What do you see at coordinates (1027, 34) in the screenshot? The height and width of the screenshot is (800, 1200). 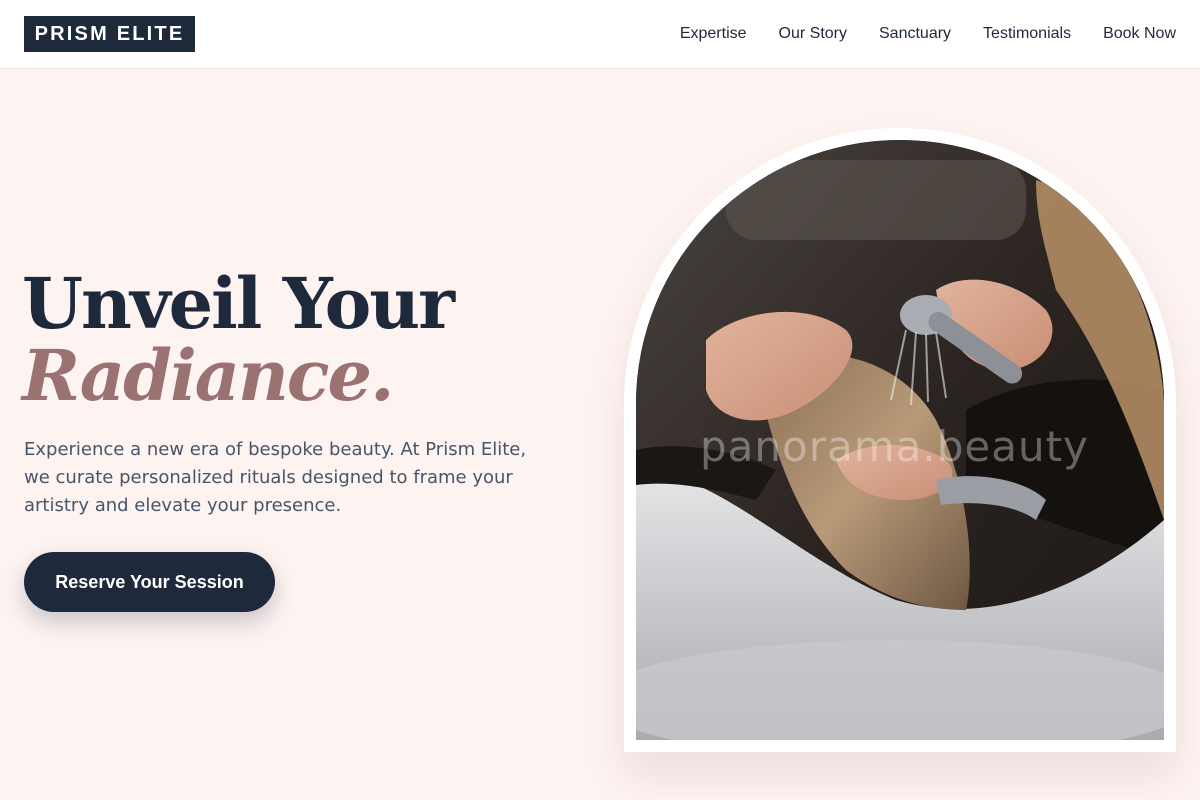 I see `nav-link-testimonials: Testimonials` at bounding box center [1027, 34].